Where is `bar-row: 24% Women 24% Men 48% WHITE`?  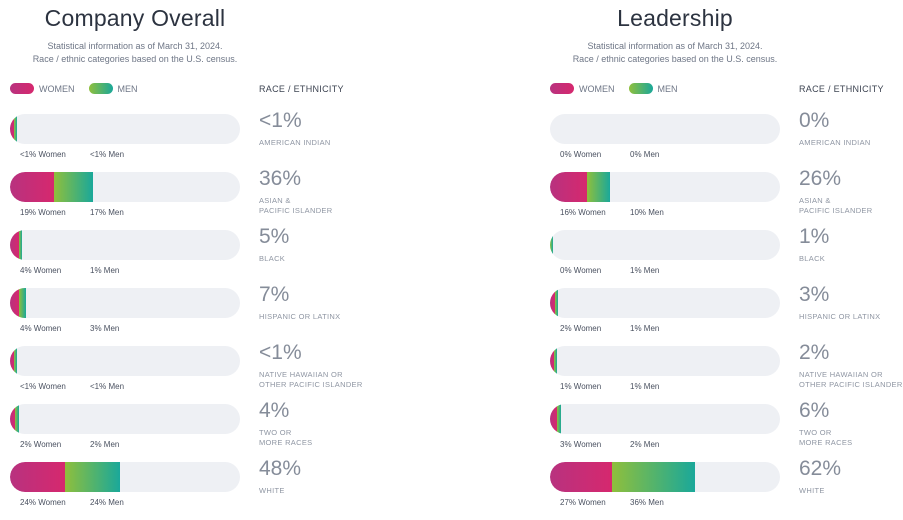
bar-row: 24% Women 24% Men 48% WHITE is located at coordinates (230, 488).